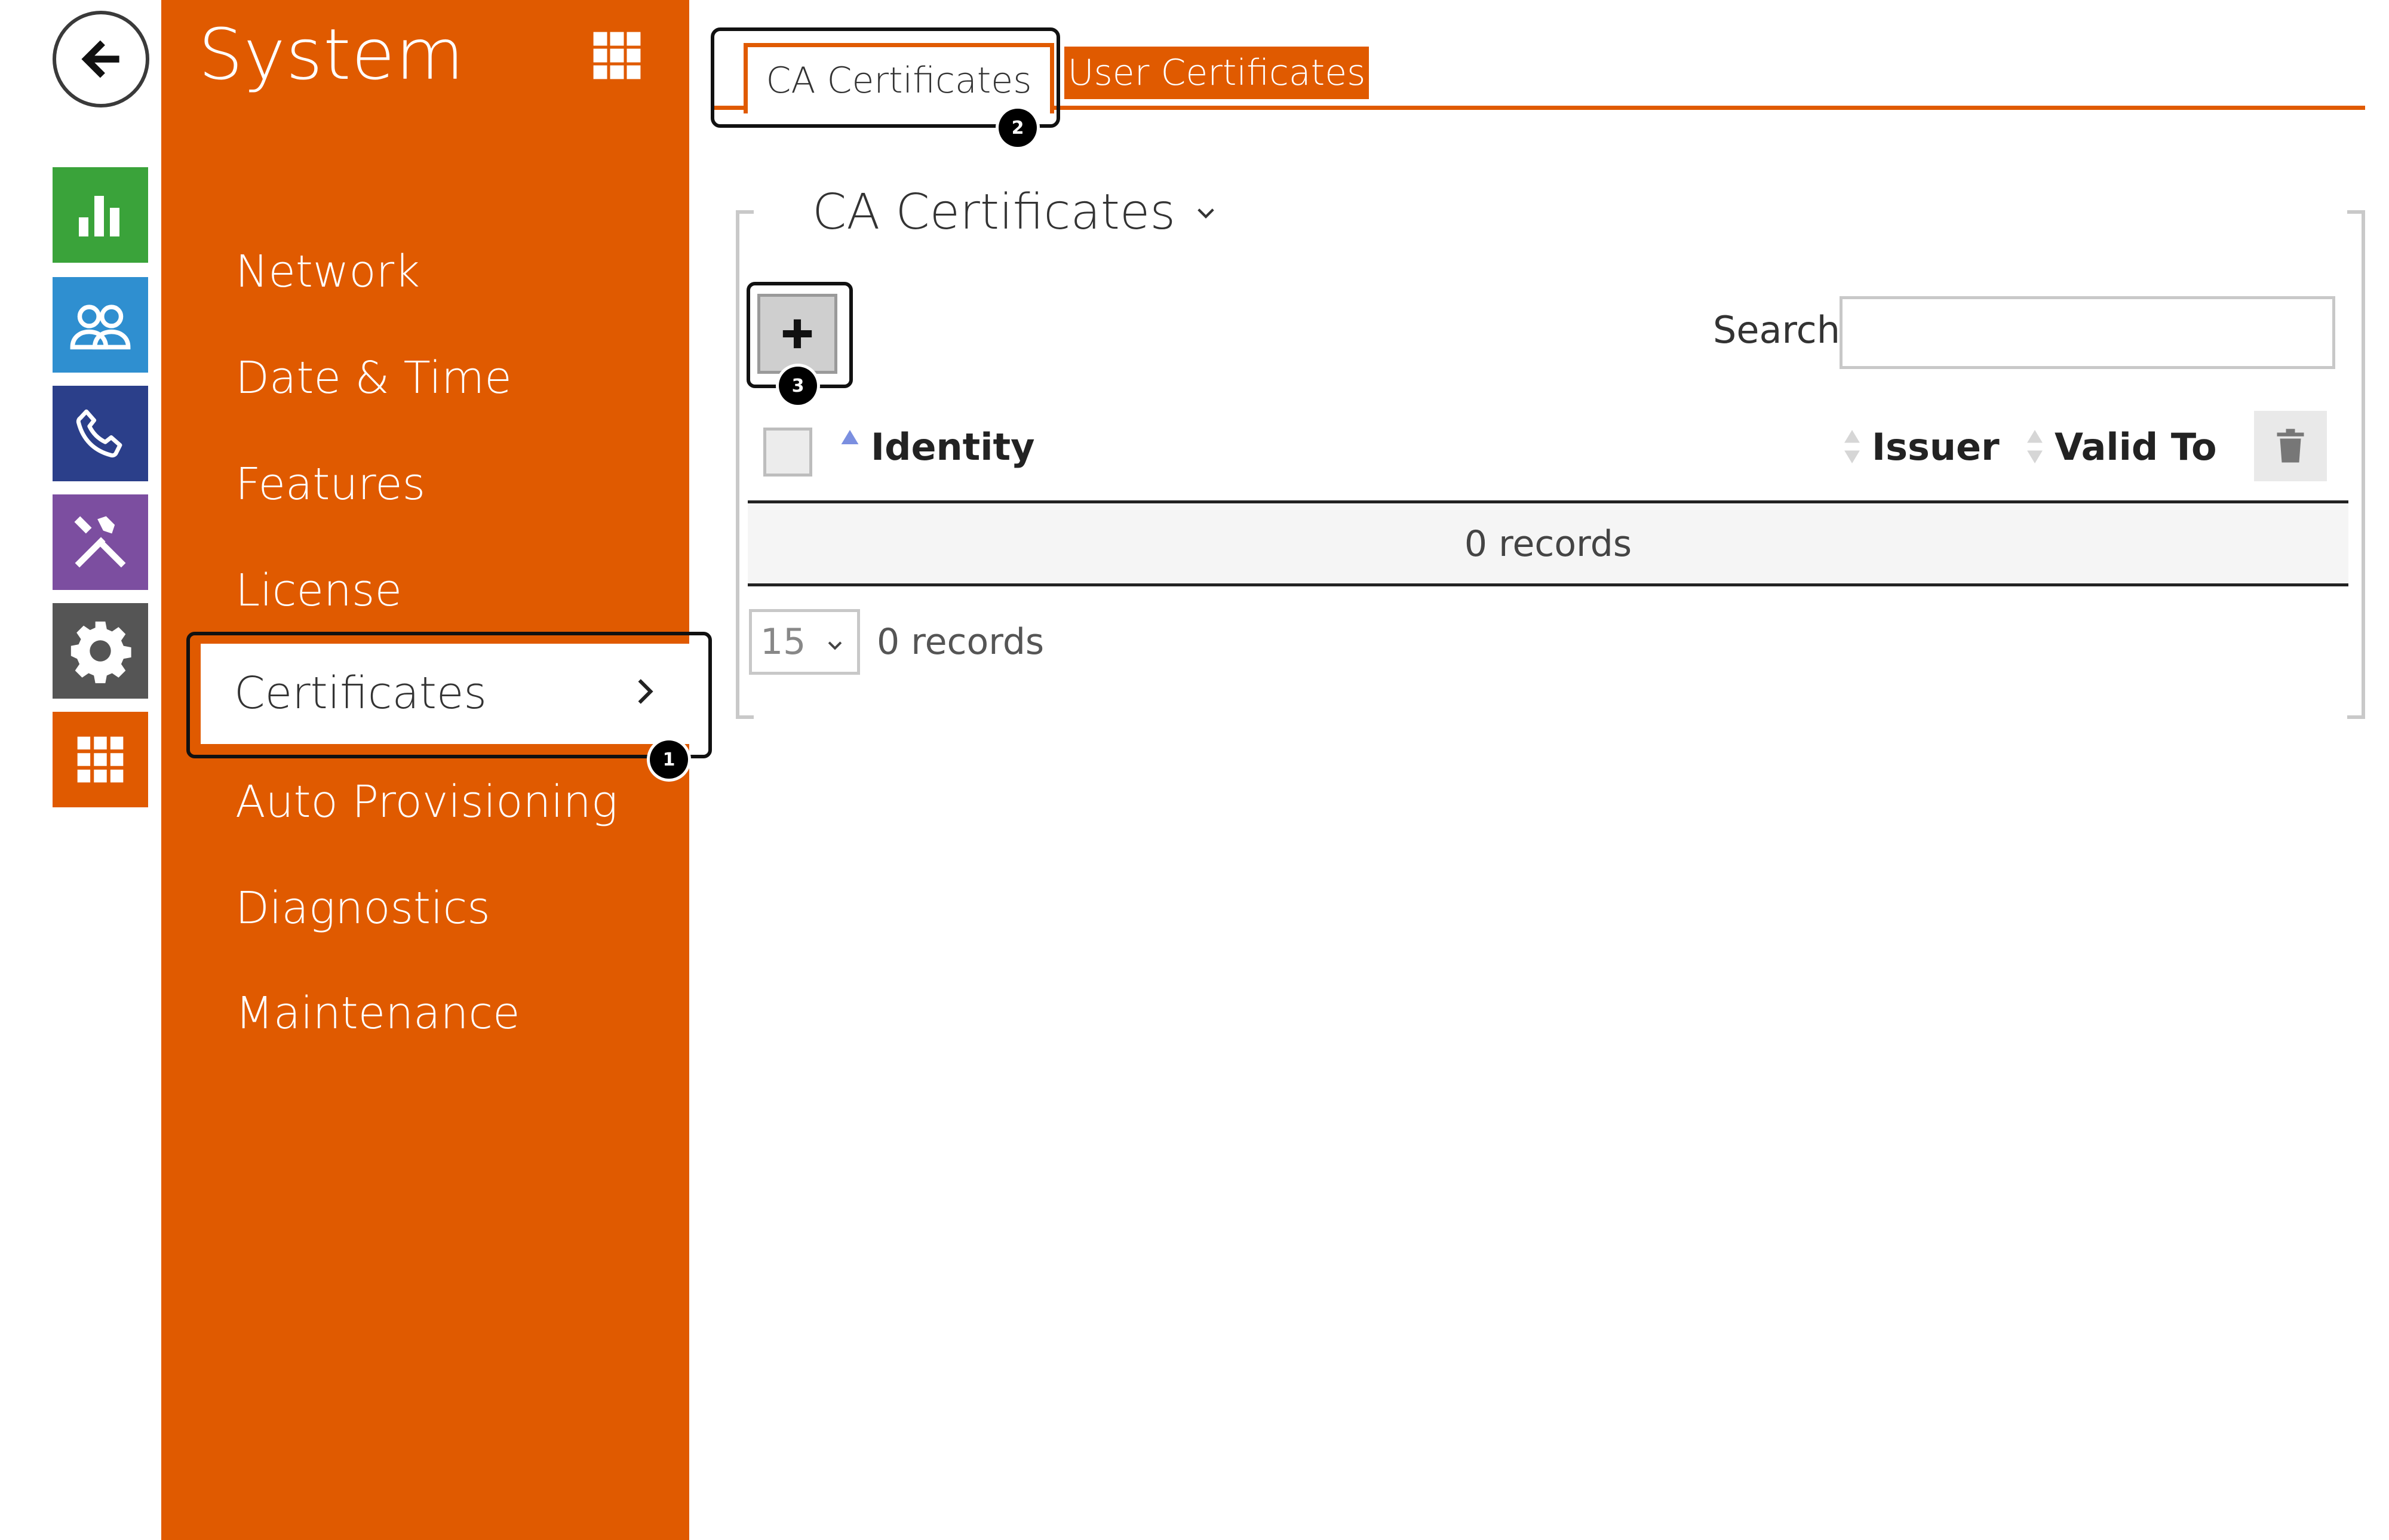 Image resolution: width=2389 pixels, height=1540 pixels. What do you see at coordinates (373, 378) in the screenshot?
I see `sidebar-item-date-time: Date & Time` at bounding box center [373, 378].